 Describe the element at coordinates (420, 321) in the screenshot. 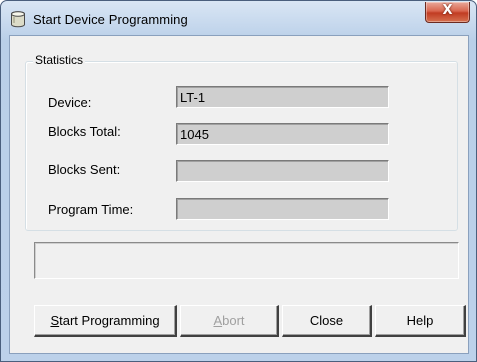

I see `help-button: Help` at that location.